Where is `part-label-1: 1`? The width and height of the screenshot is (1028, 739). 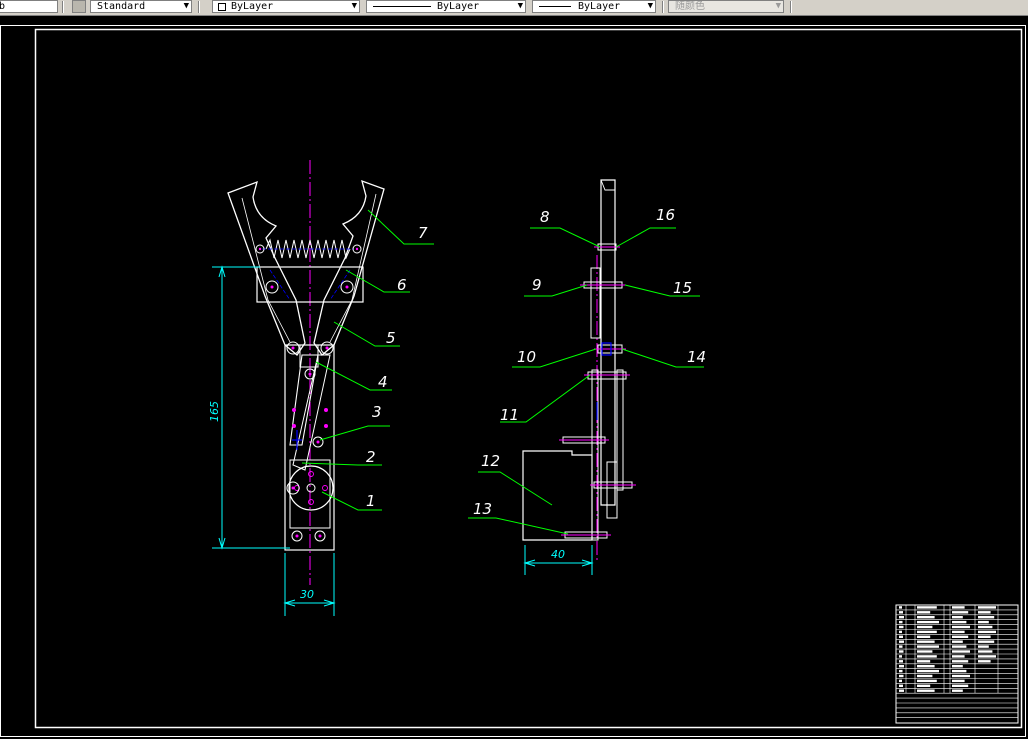 part-label-1: 1 is located at coordinates (371, 501).